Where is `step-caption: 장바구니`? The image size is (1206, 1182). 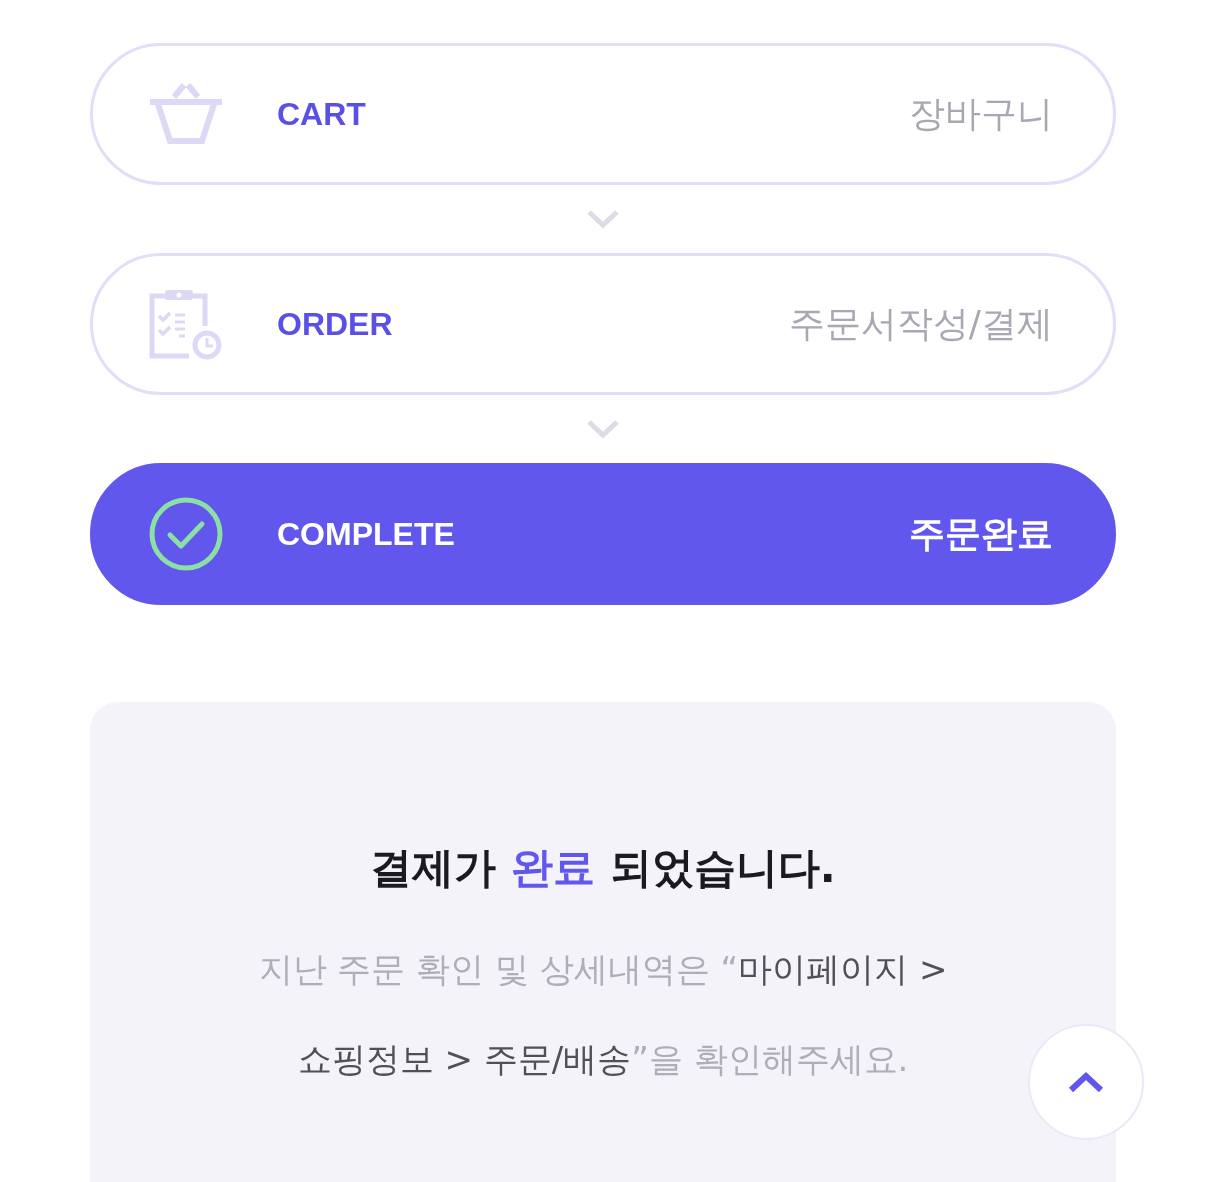 step-caption: 장바구니 is located at coordinates (981, 113).